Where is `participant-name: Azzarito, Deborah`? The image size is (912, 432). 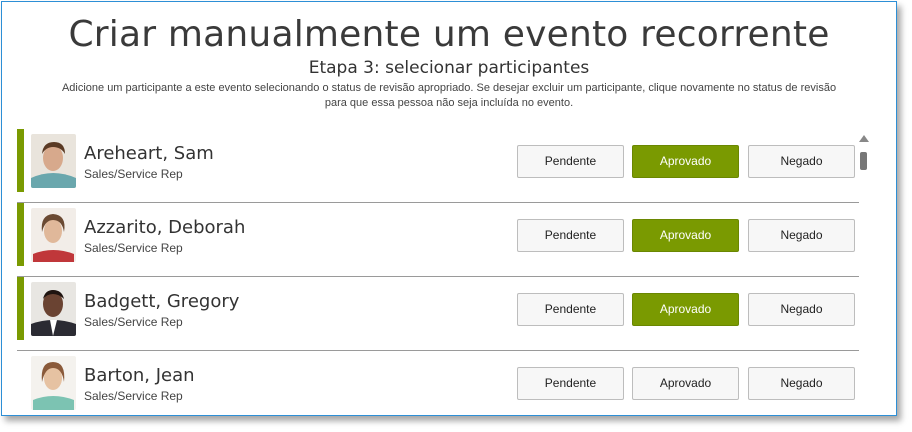 participant-name: Azzarito, Deborah is located at coordinates (165, 227).